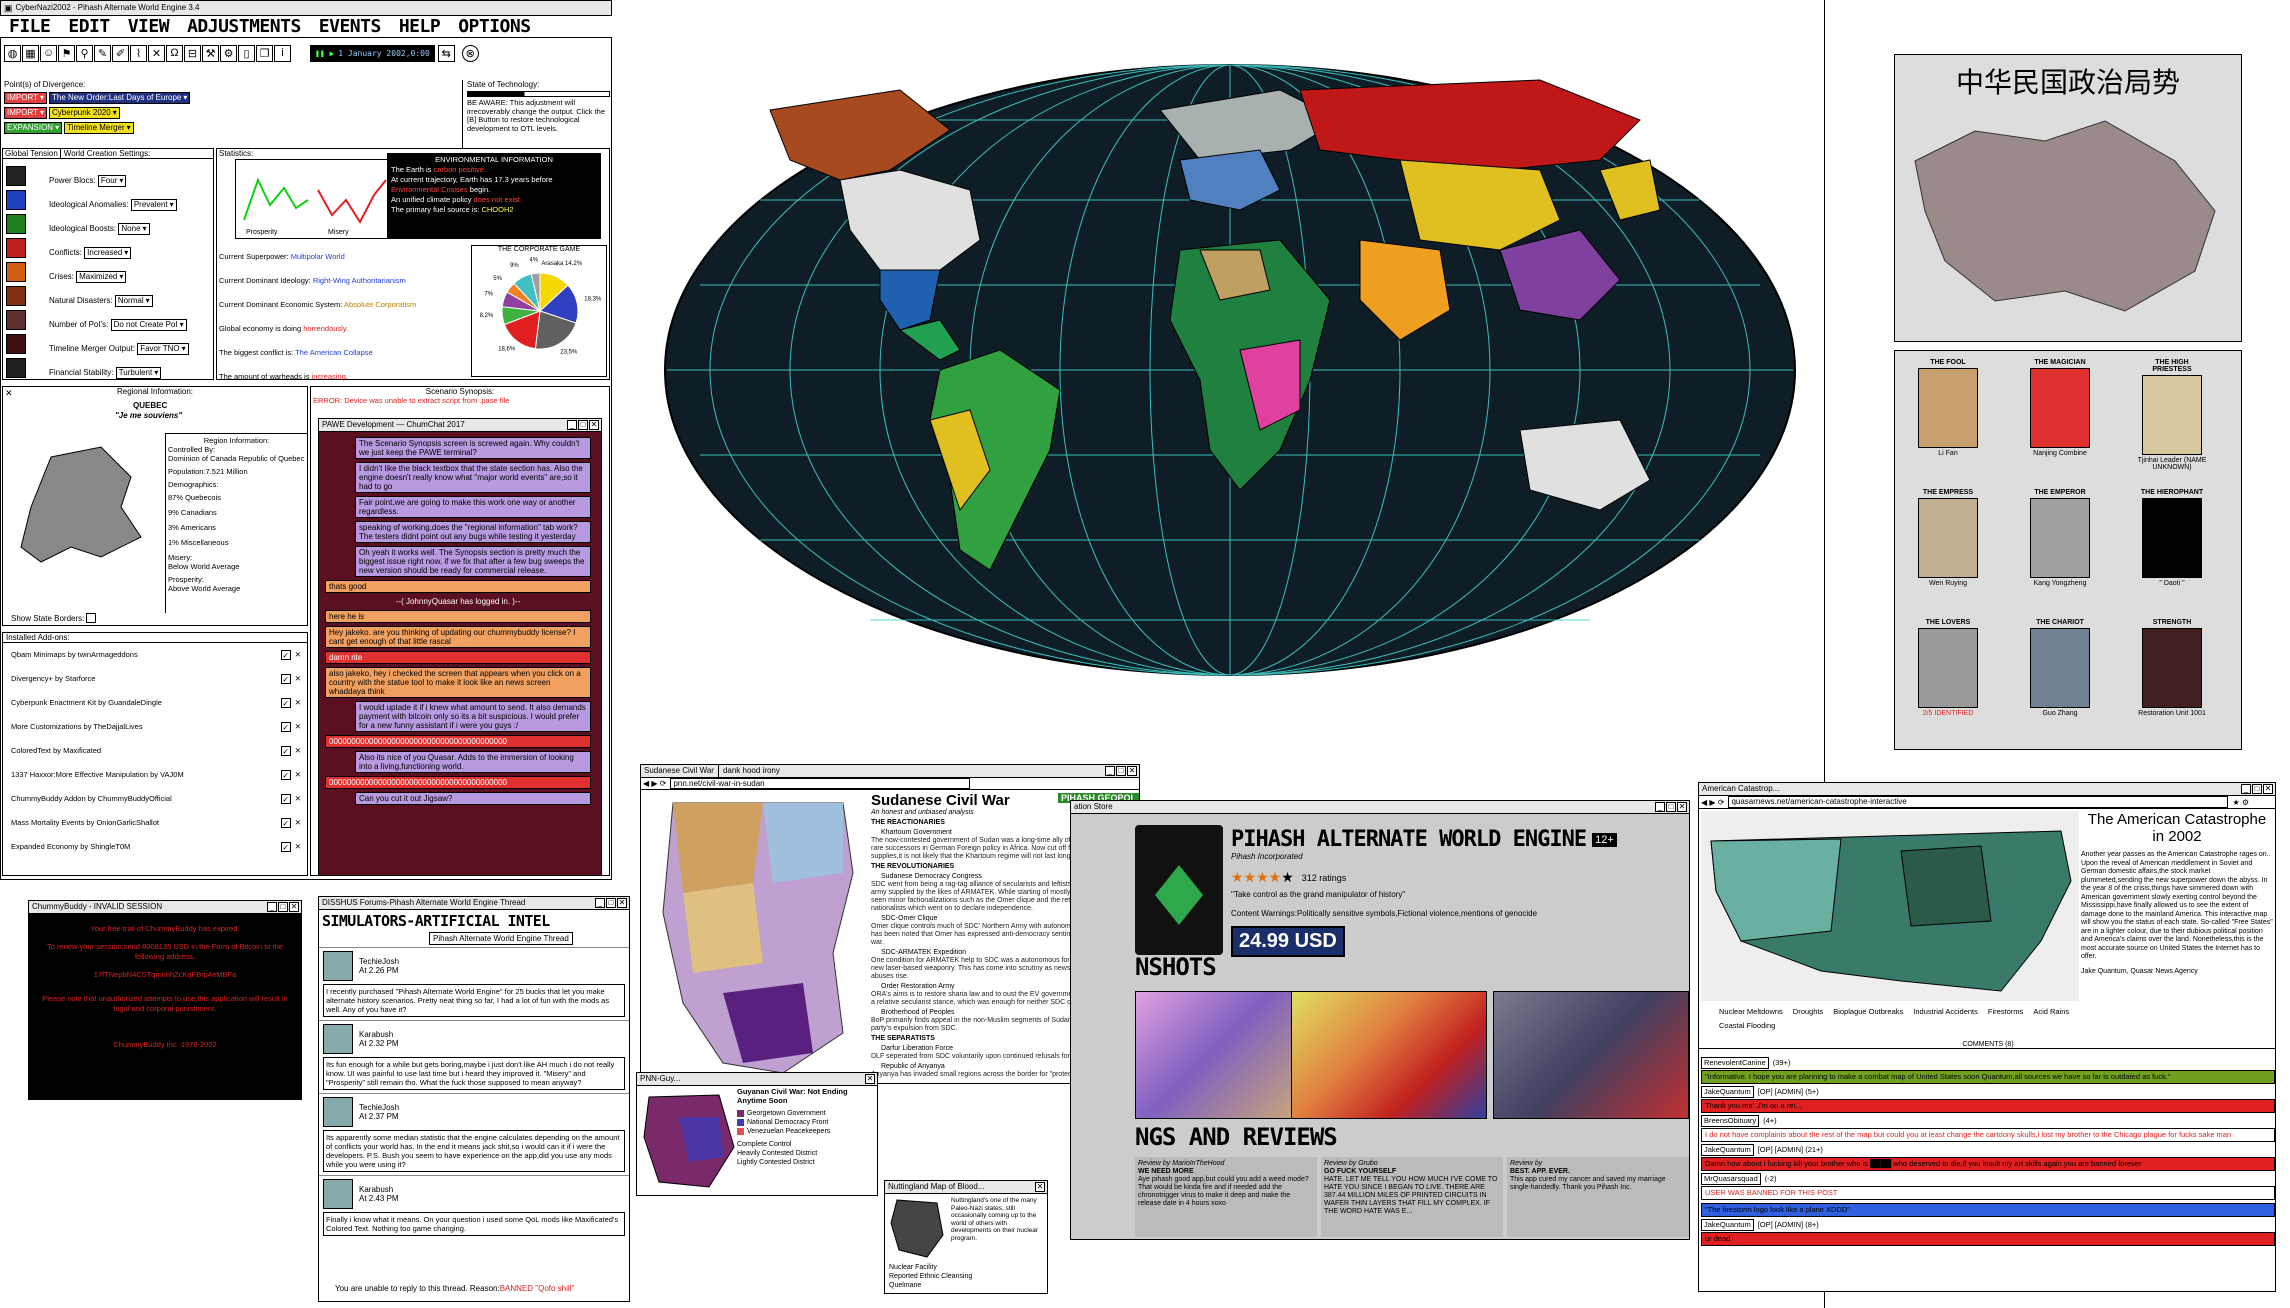 This screenshot has height=1308, width=2290. I want to click on divergence-select-2: Cyberpunk 2020, so click(84, 113).